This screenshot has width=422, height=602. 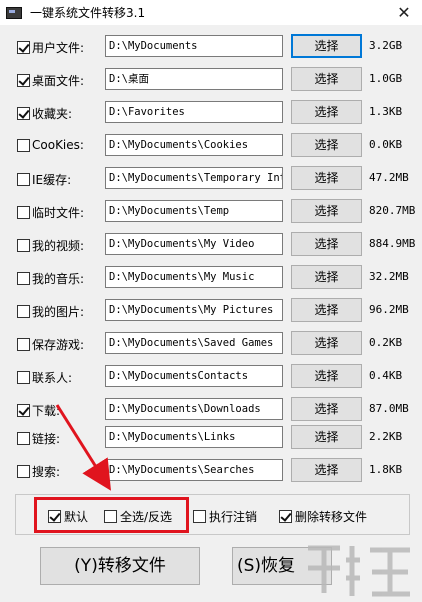 I want to click on folder-row: 联系人: D:\MyDocumentsContacts 选择 0.4KB, so click(x=211, y=377).